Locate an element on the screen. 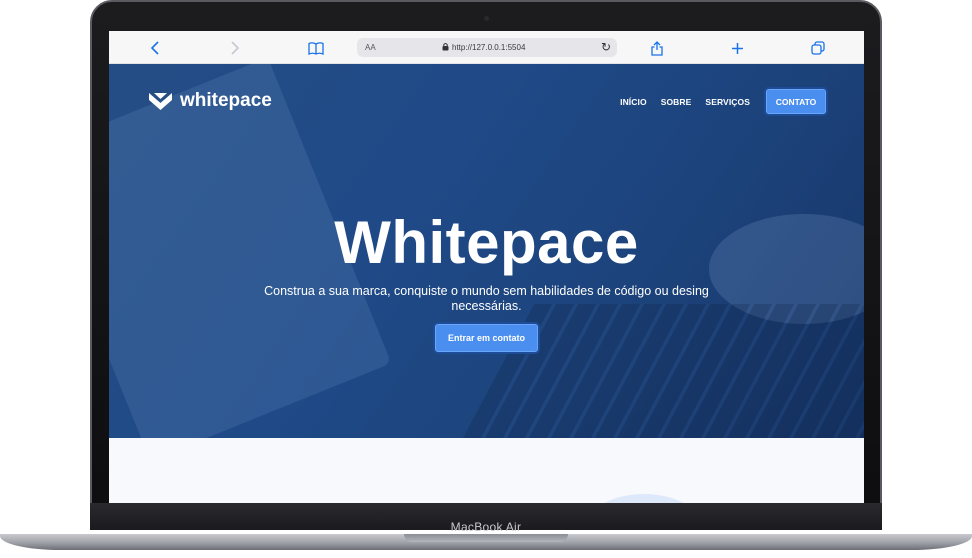  laptop-notch is located at coordinates (486, 538).